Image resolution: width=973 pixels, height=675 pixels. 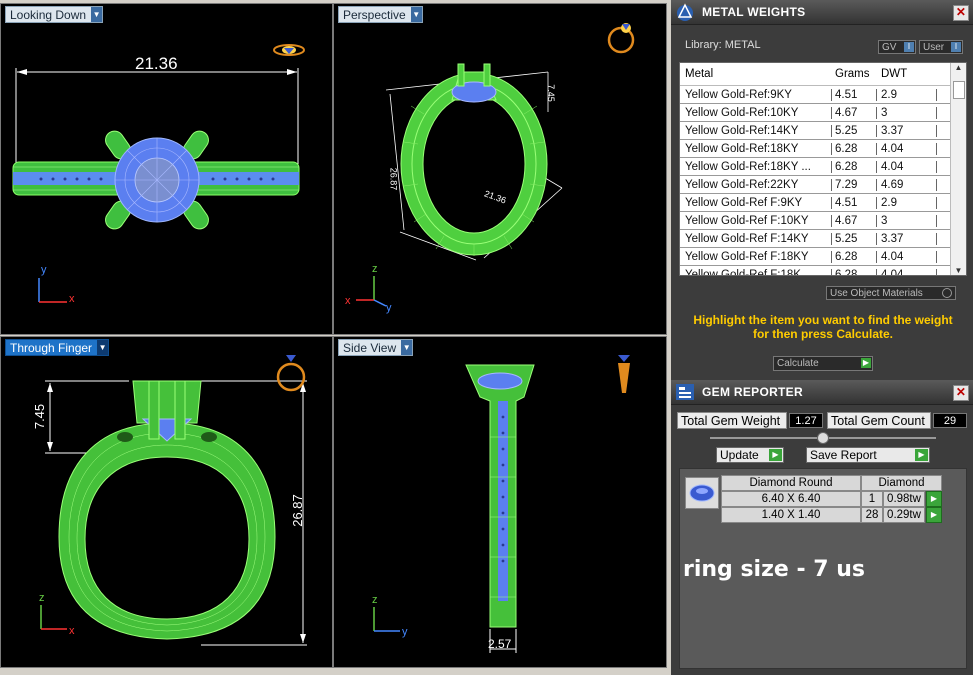 I want to click on table-row: Yellow Gold-Ref F:14KY 5.25 3.37, so click(x=823, y=239).